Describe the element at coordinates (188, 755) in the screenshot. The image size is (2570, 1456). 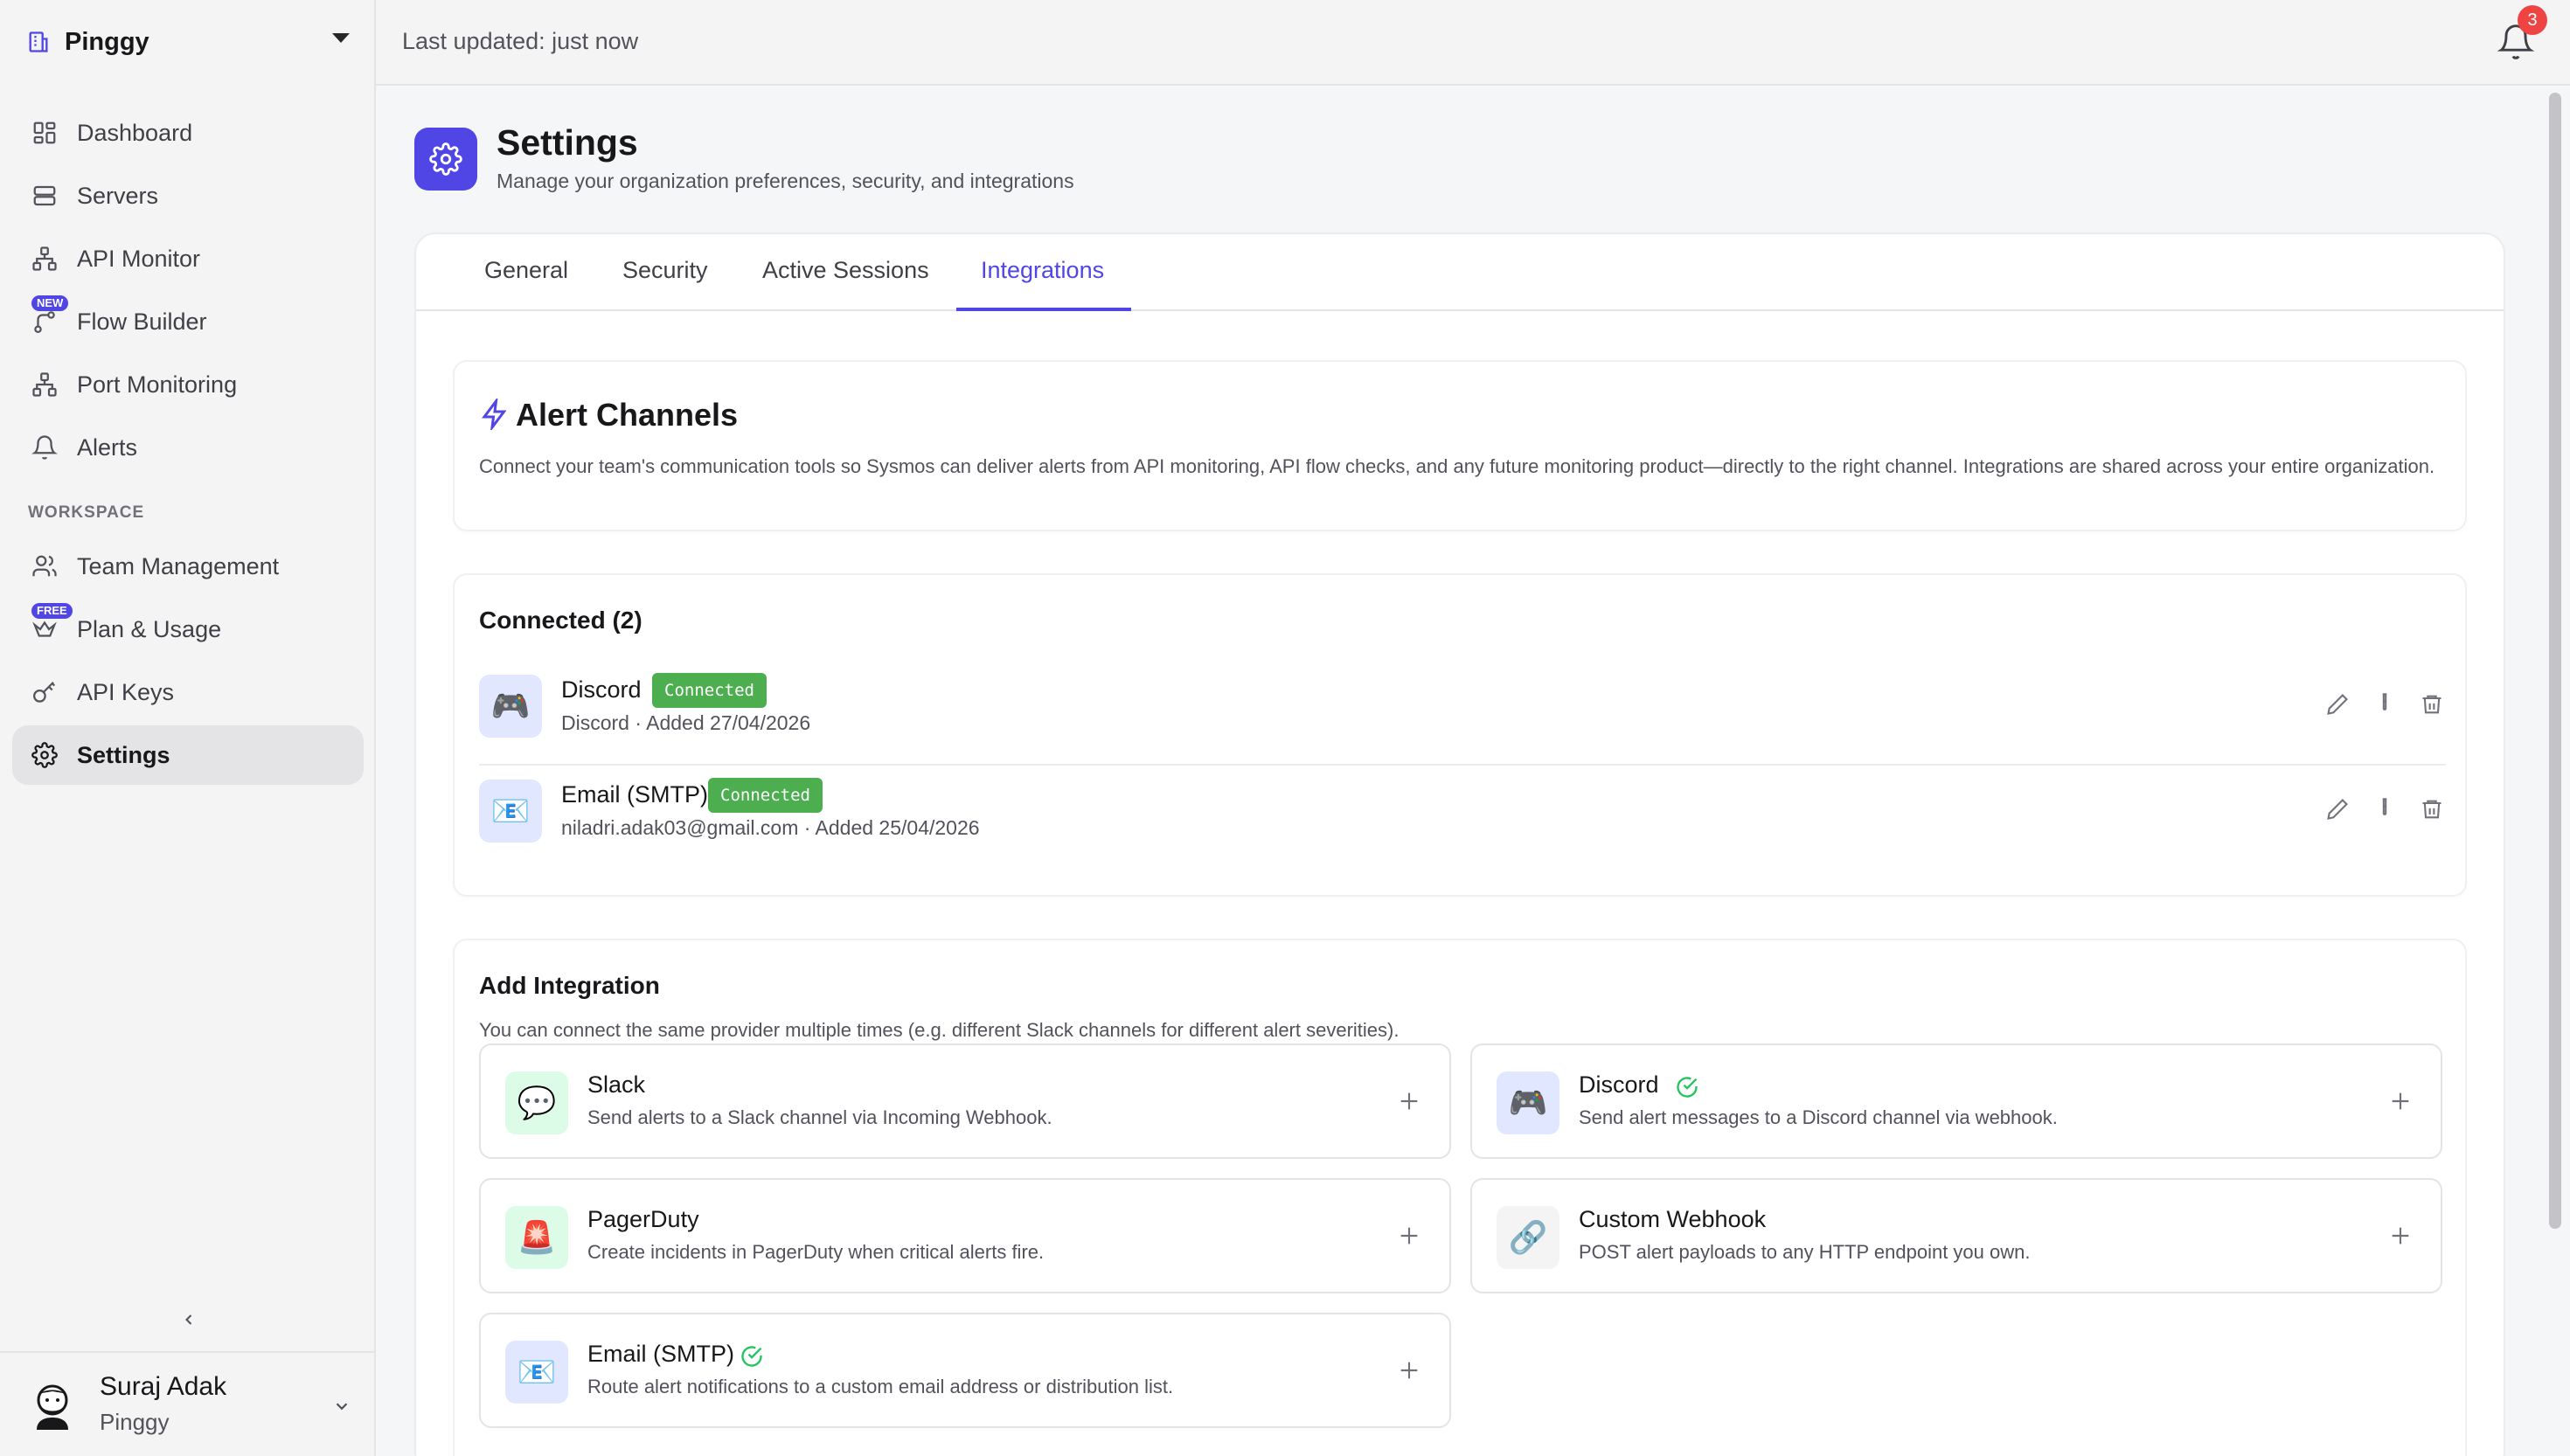
I see `sidebar-item-settings: Settings` at that location.